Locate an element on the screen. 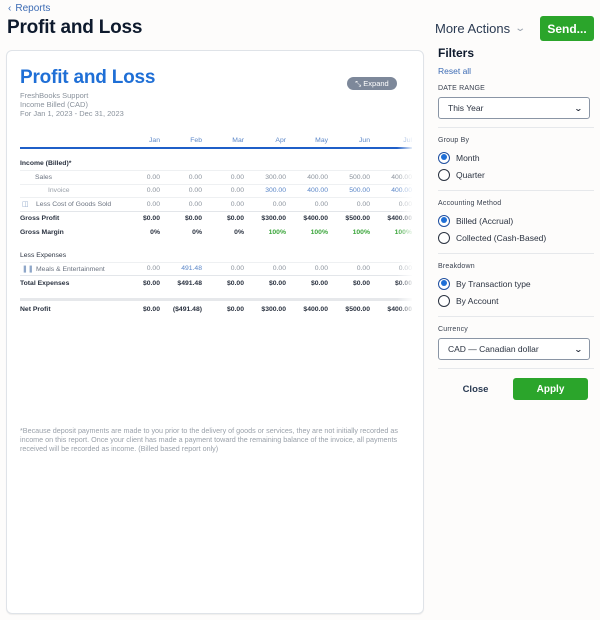 The height and width of the screenshot is (620, 600). cell: 300.00 is located at coordinates (270, 177).